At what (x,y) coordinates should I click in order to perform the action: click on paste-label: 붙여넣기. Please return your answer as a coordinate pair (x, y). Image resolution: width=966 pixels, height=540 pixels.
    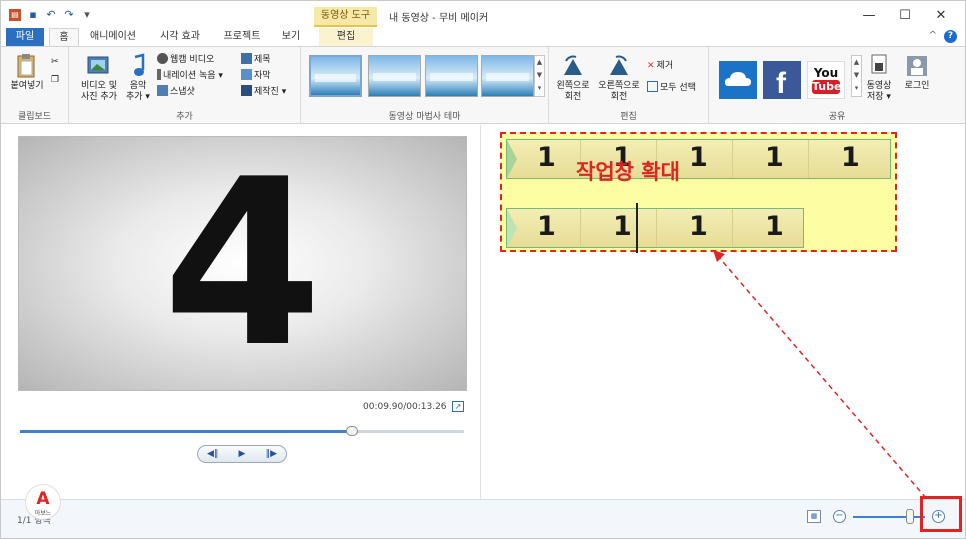
    Looking at the image, I should click on (27, 86).